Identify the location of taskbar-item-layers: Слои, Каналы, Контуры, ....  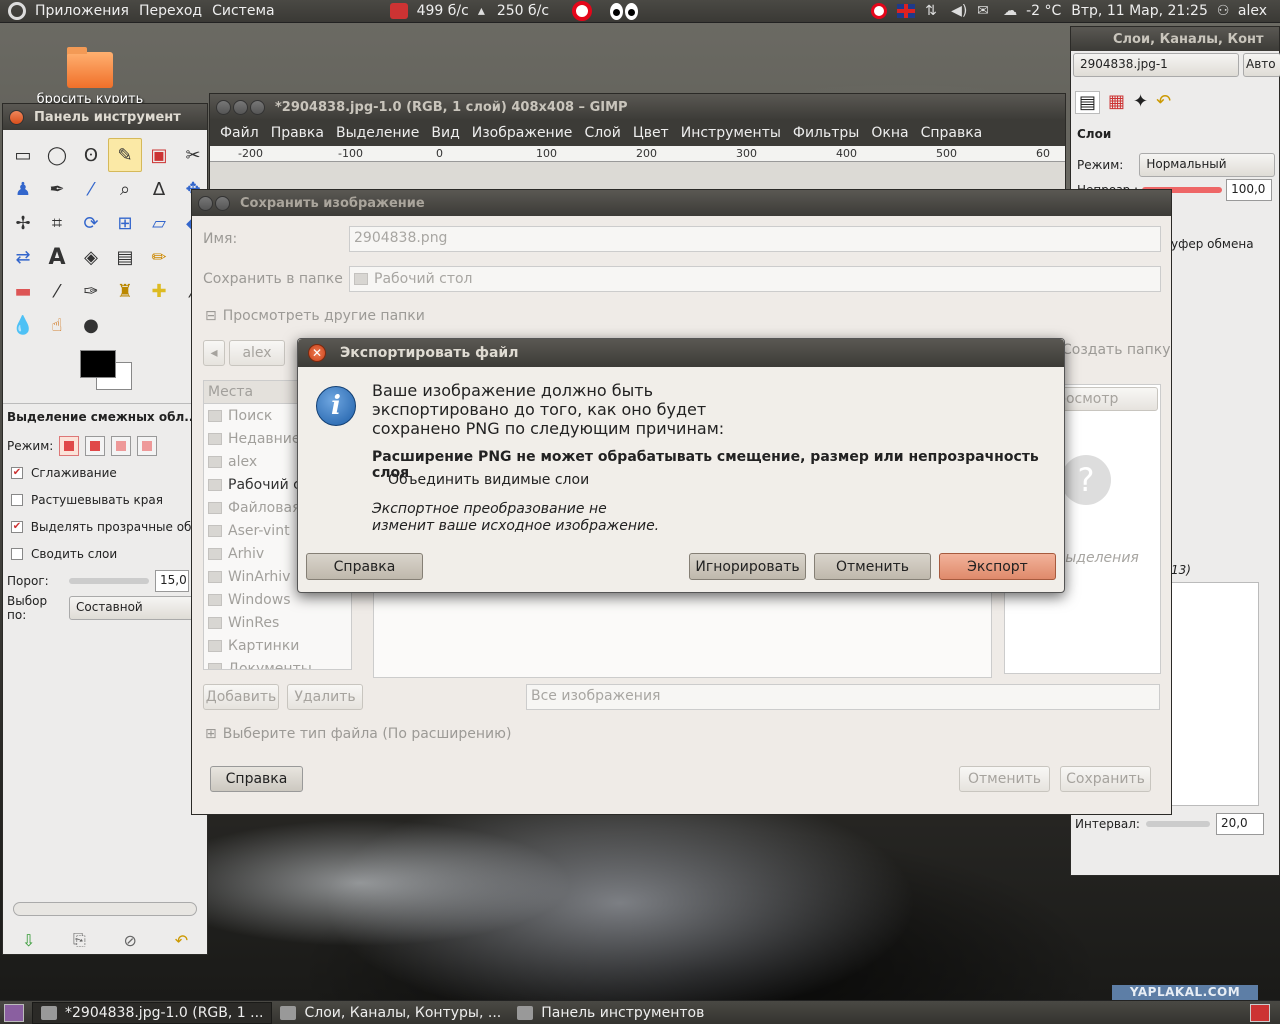
(390, 1013).